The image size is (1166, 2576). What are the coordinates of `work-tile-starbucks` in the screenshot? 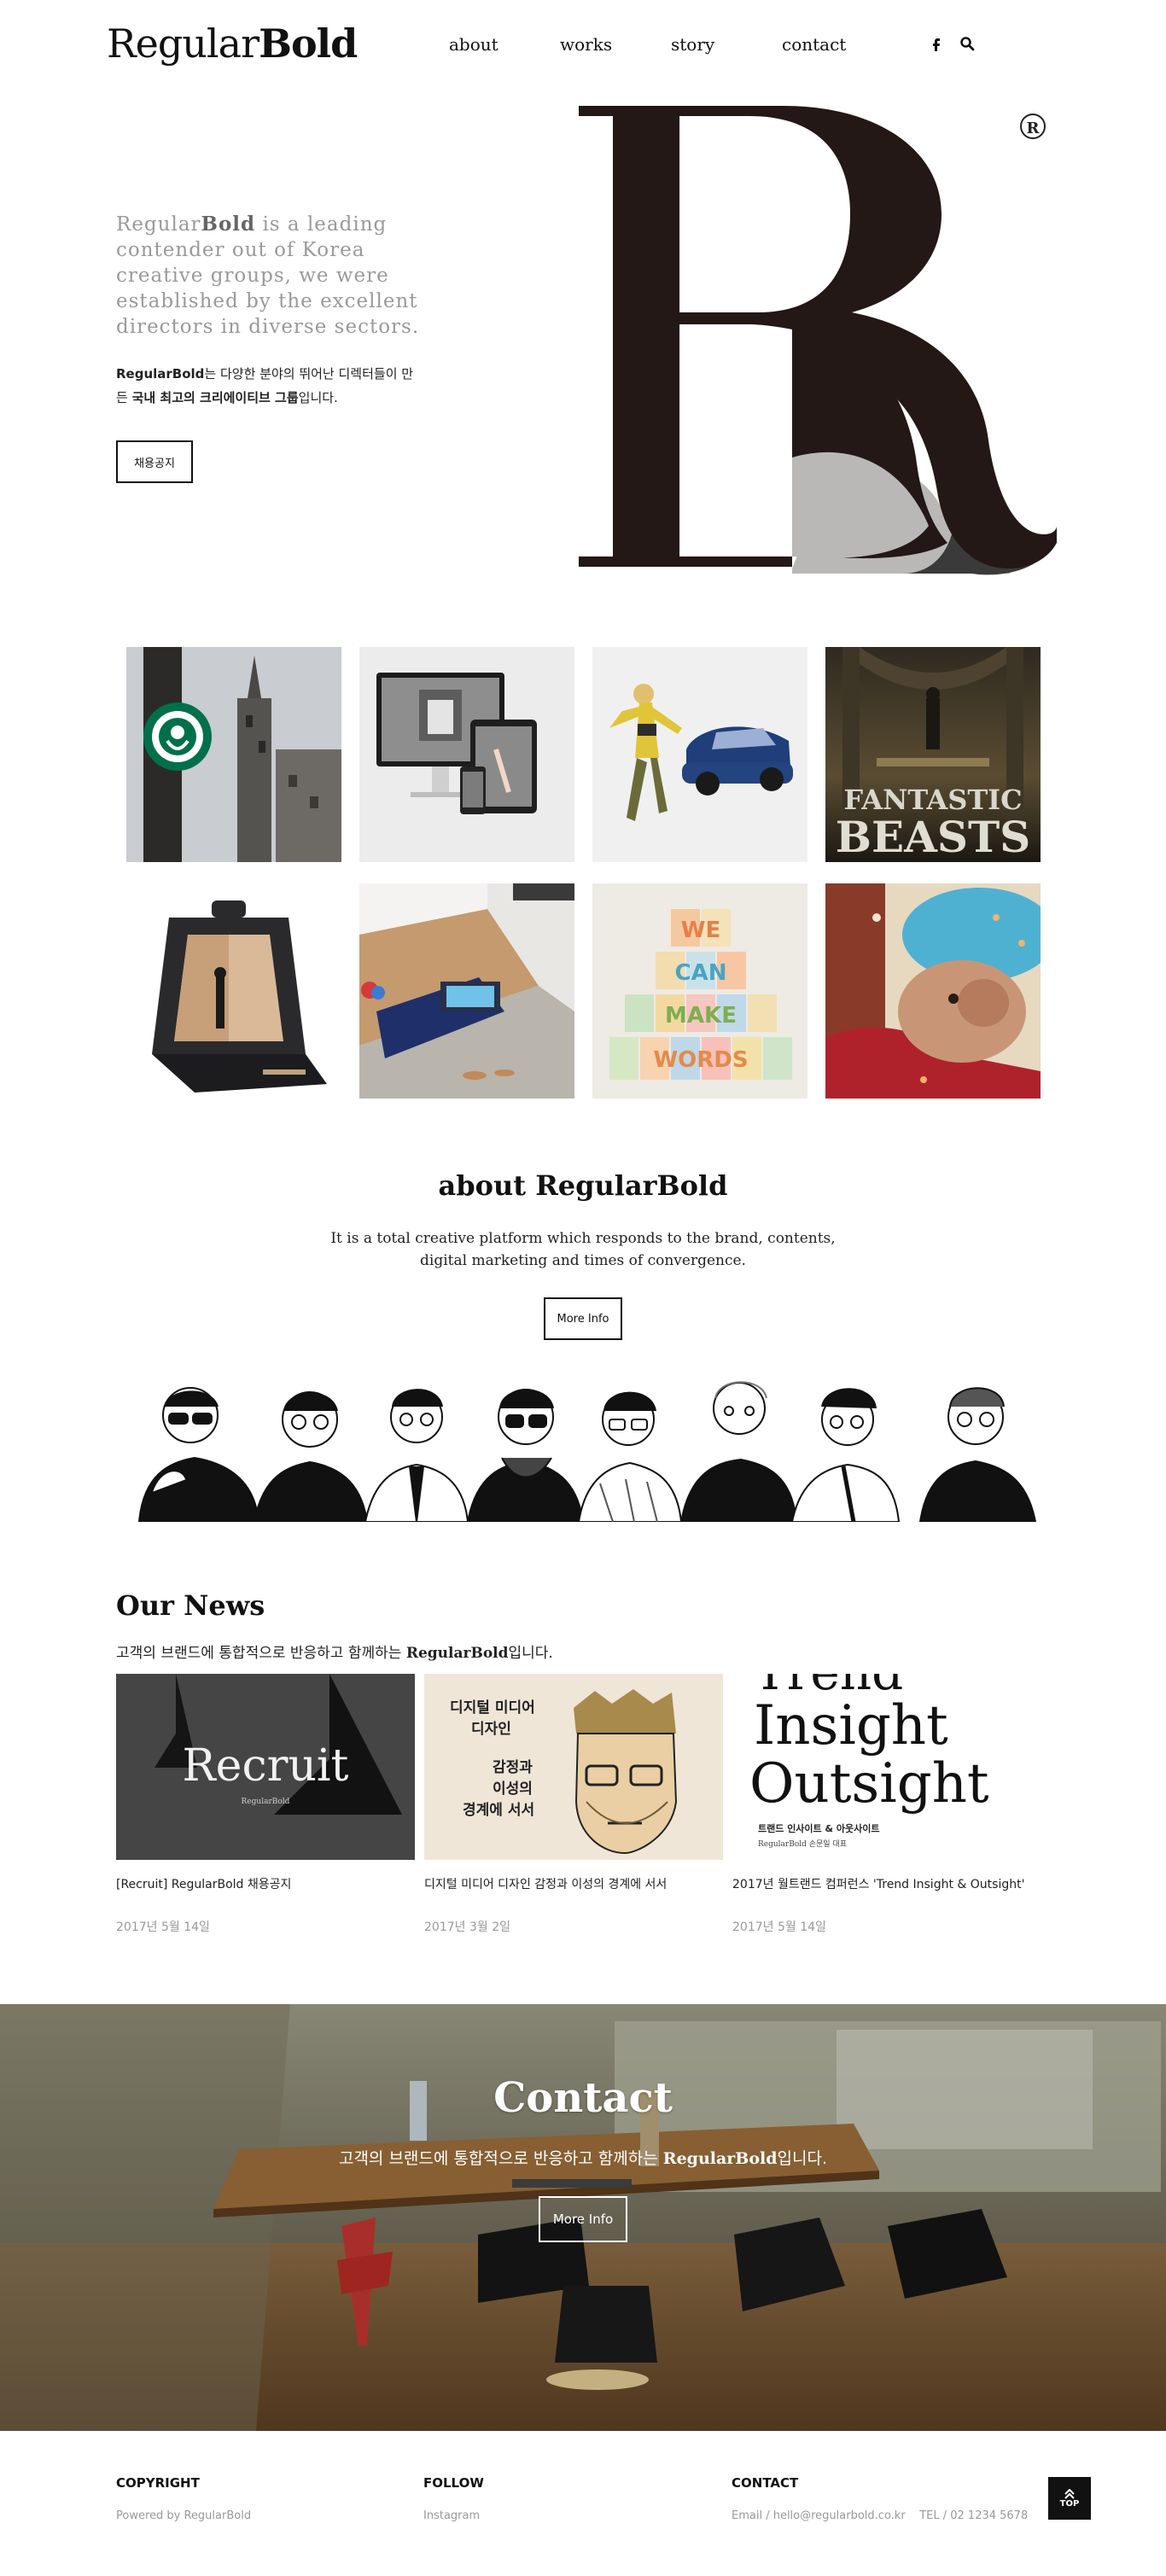 It's located at (233, 754).